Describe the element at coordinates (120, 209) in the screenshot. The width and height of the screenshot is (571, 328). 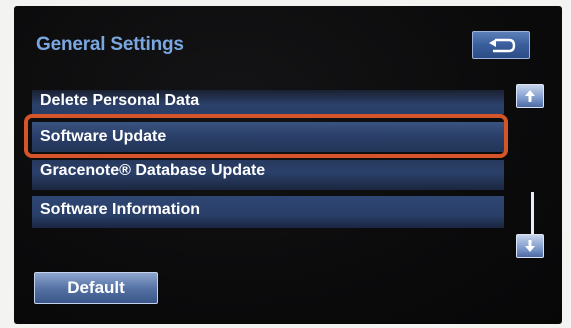
I see `menu-item-label: Software Information` at that location.